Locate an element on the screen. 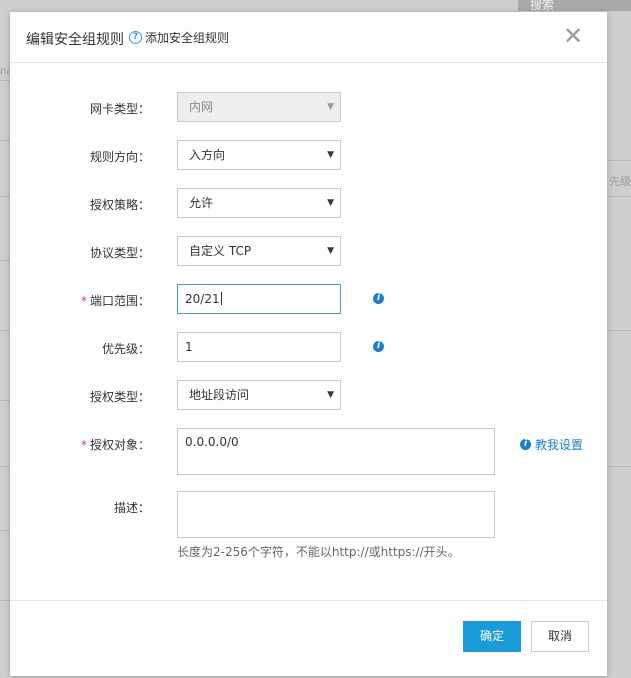 This screenshot has width=631, height=678. nic-type-label: 网卡类型： is located at coordinates (119, 109).